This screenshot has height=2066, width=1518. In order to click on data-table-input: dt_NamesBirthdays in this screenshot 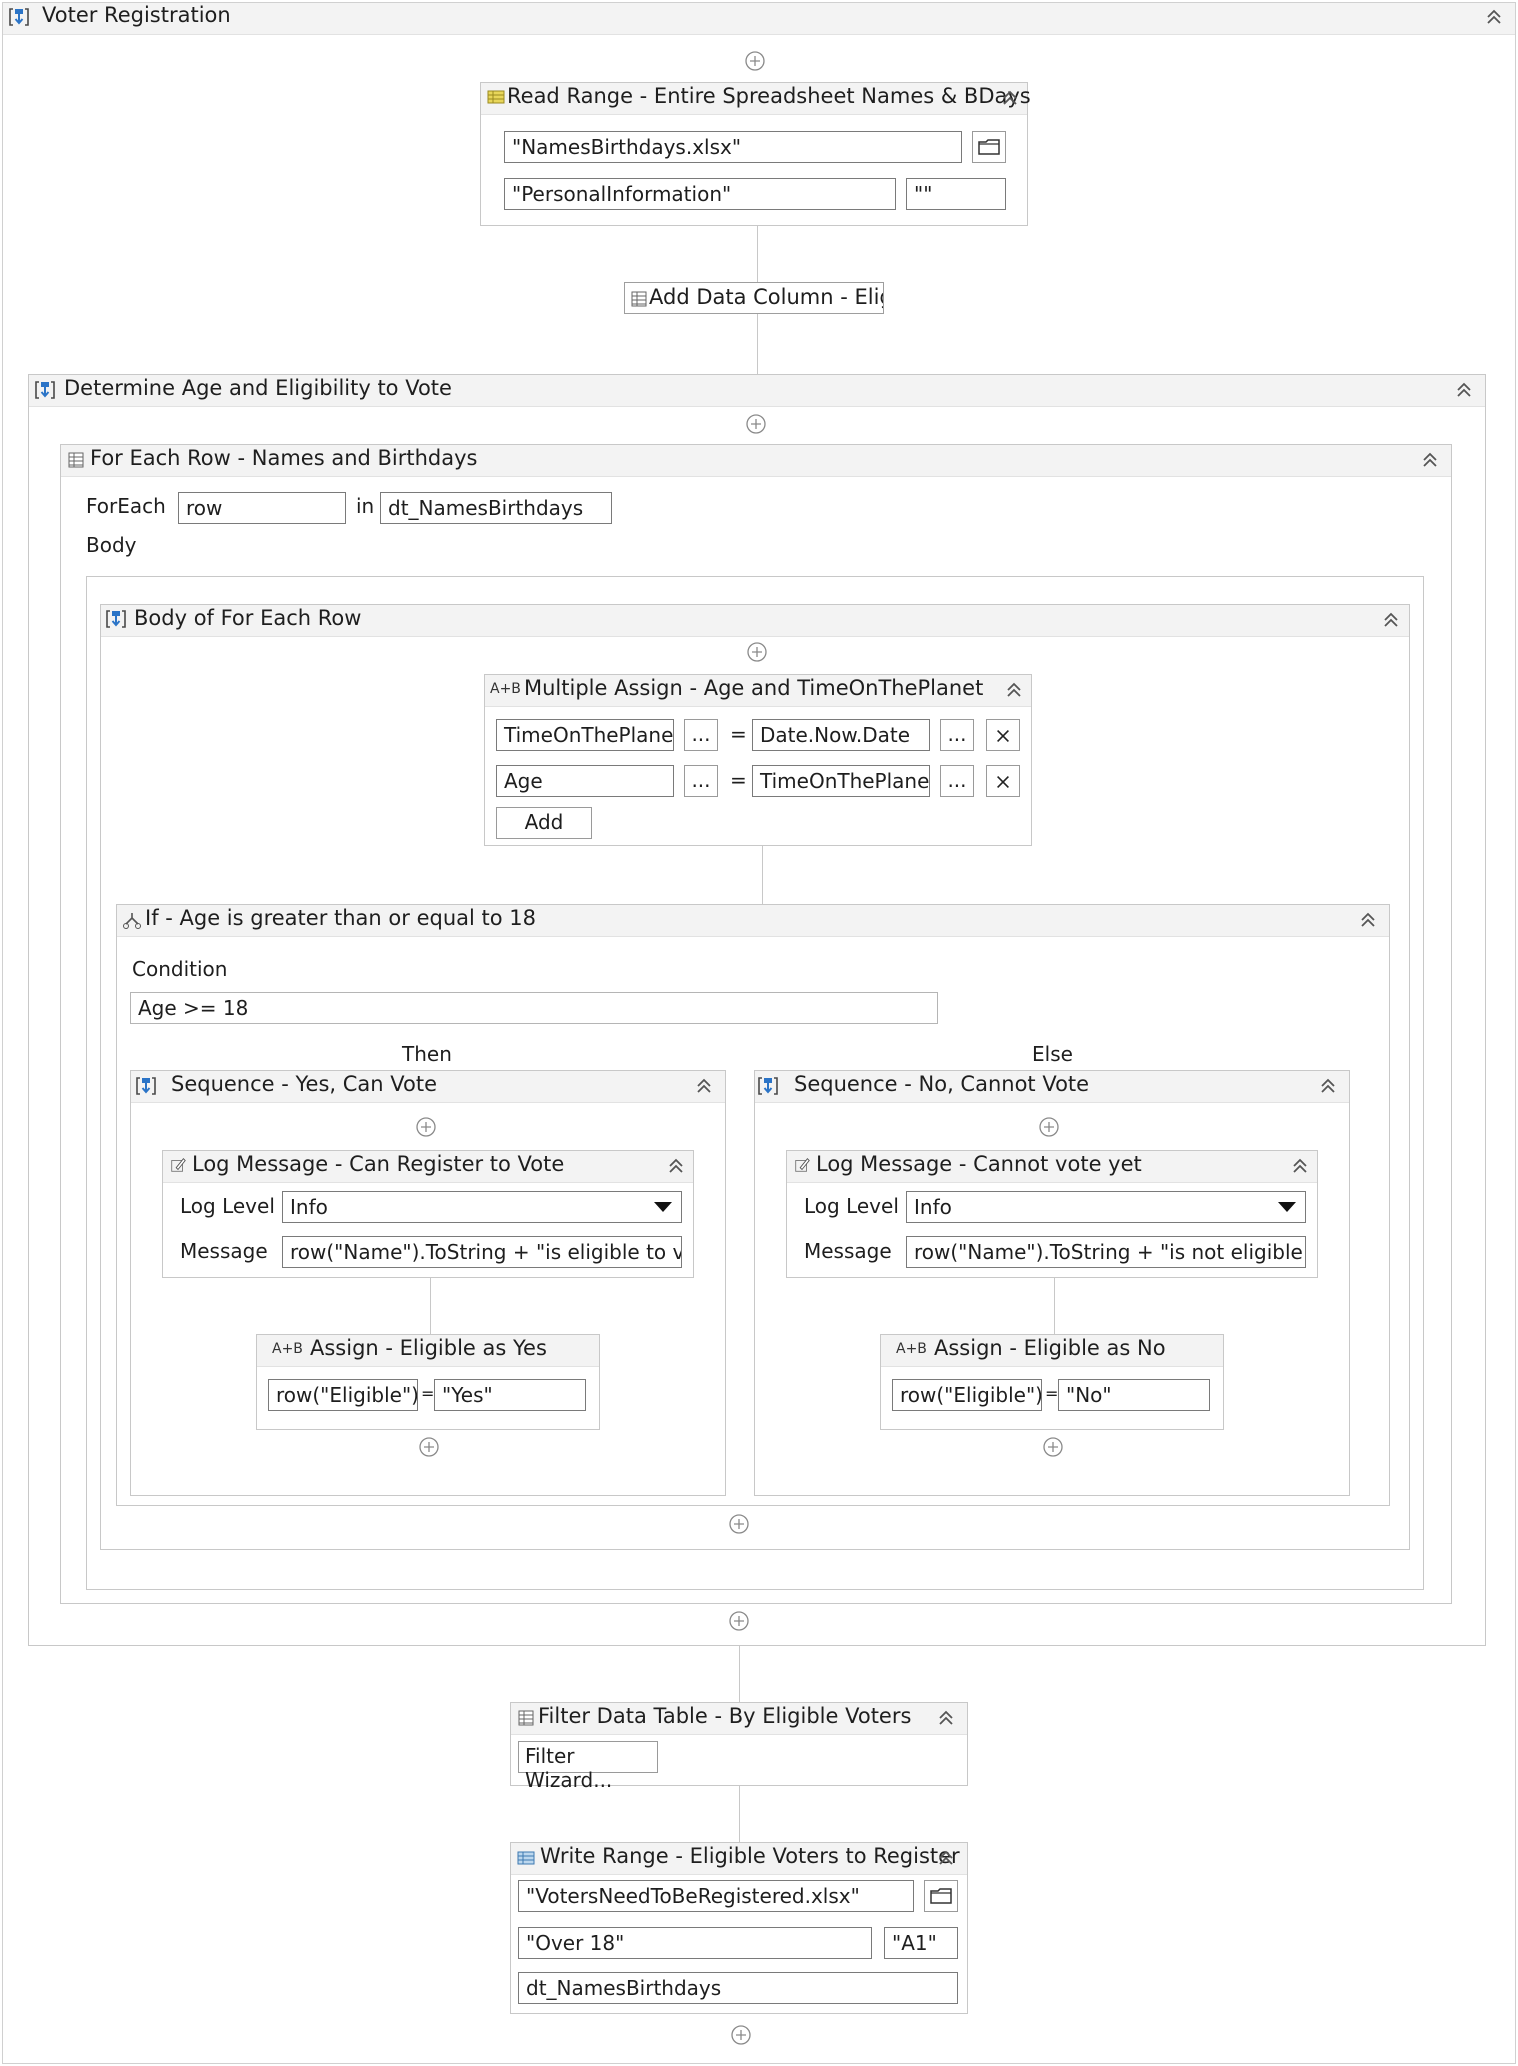, I will do `click(738, 1988)`.